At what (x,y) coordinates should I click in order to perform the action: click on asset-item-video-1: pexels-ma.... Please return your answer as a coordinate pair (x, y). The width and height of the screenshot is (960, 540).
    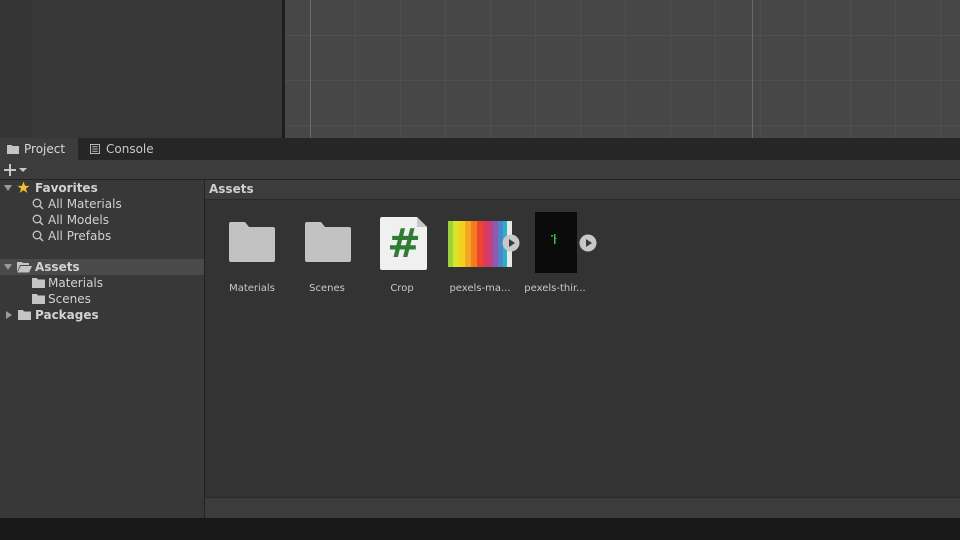
    Looking at the image, I should click on (481, 250).